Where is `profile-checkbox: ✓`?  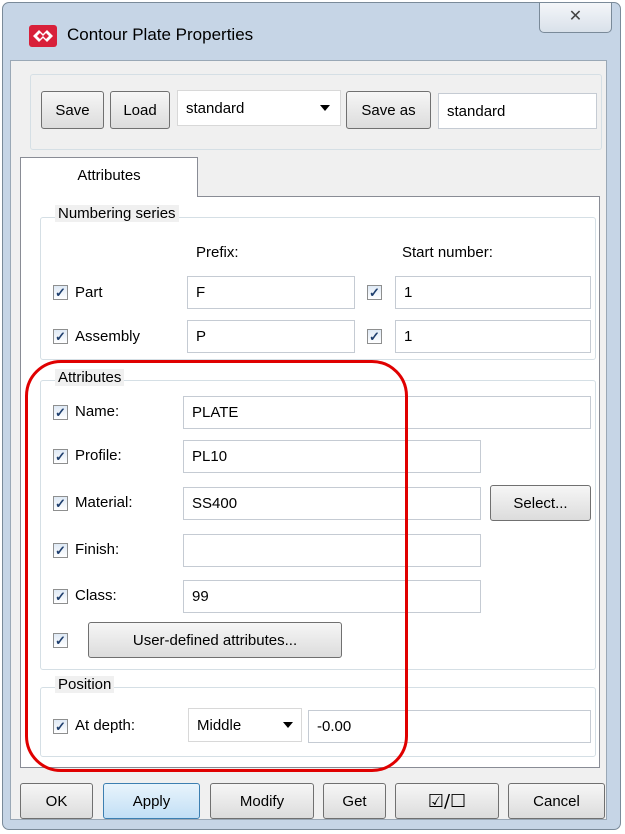
profile-checkbox: ✓ is located at coordinates (60, 456).